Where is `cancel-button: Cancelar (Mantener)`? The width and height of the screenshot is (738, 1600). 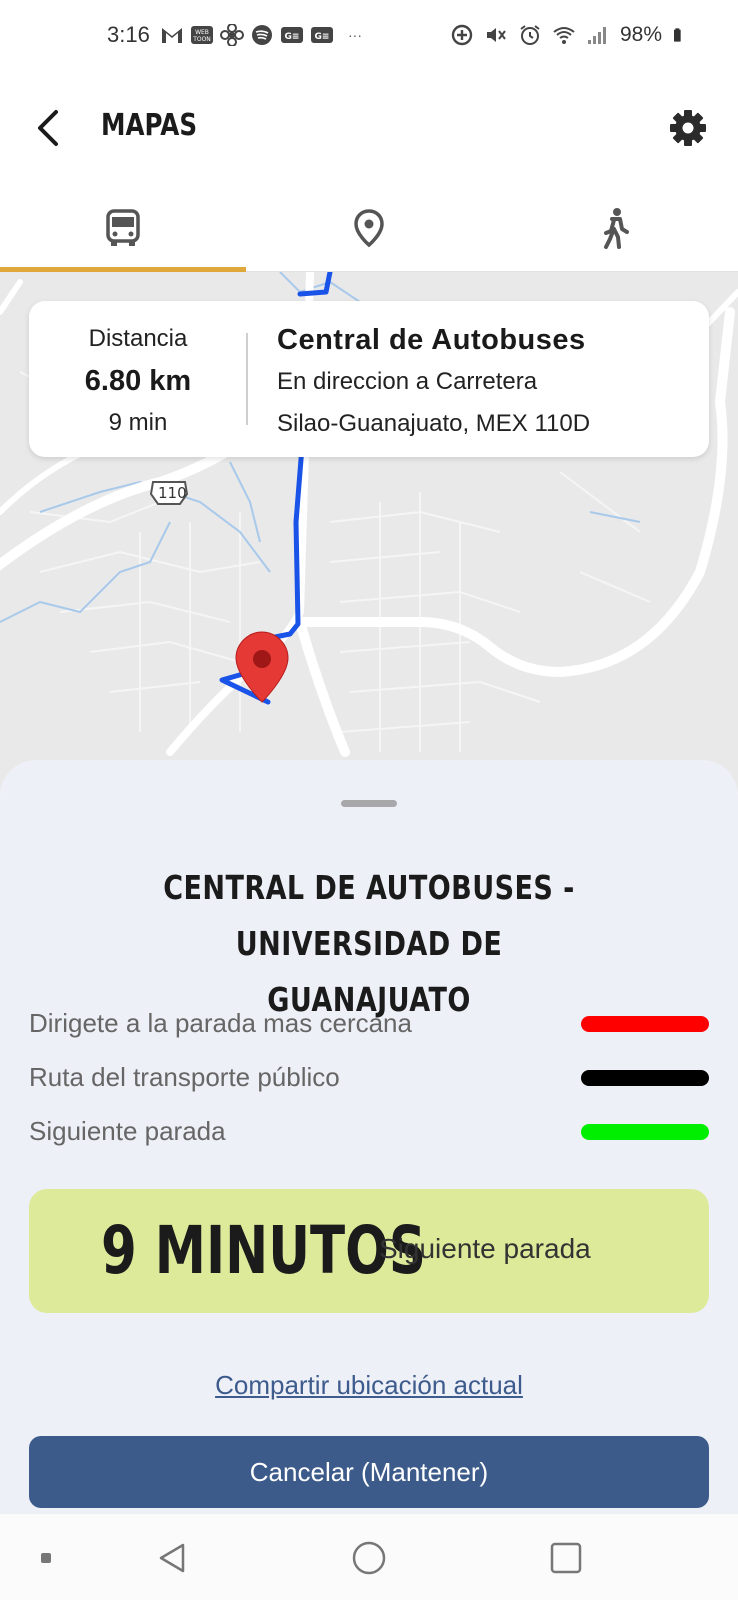
cancel-button: Cancelar (Mantener) is located at coordinates (369, 1472).